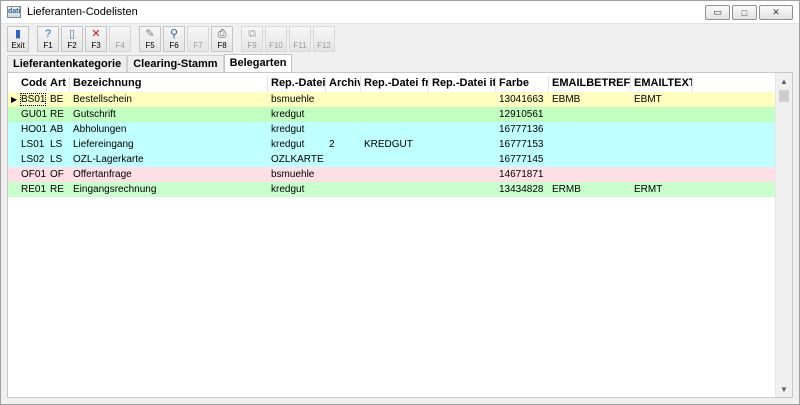 This screenshot has height=405, width=800. What do you see at coordinates (662, 99) in the screenshot?
I see `table-cell: EBMT` at bounding box center [662, 99].